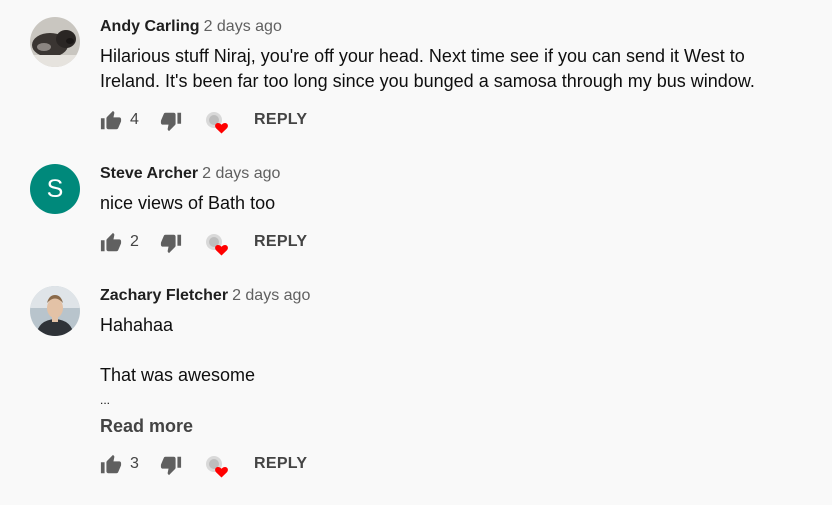  What do you see at coordinates (150, 26) in the screenshot?
I see `author-name: Andy Carling` at bounding box center [150, 26].